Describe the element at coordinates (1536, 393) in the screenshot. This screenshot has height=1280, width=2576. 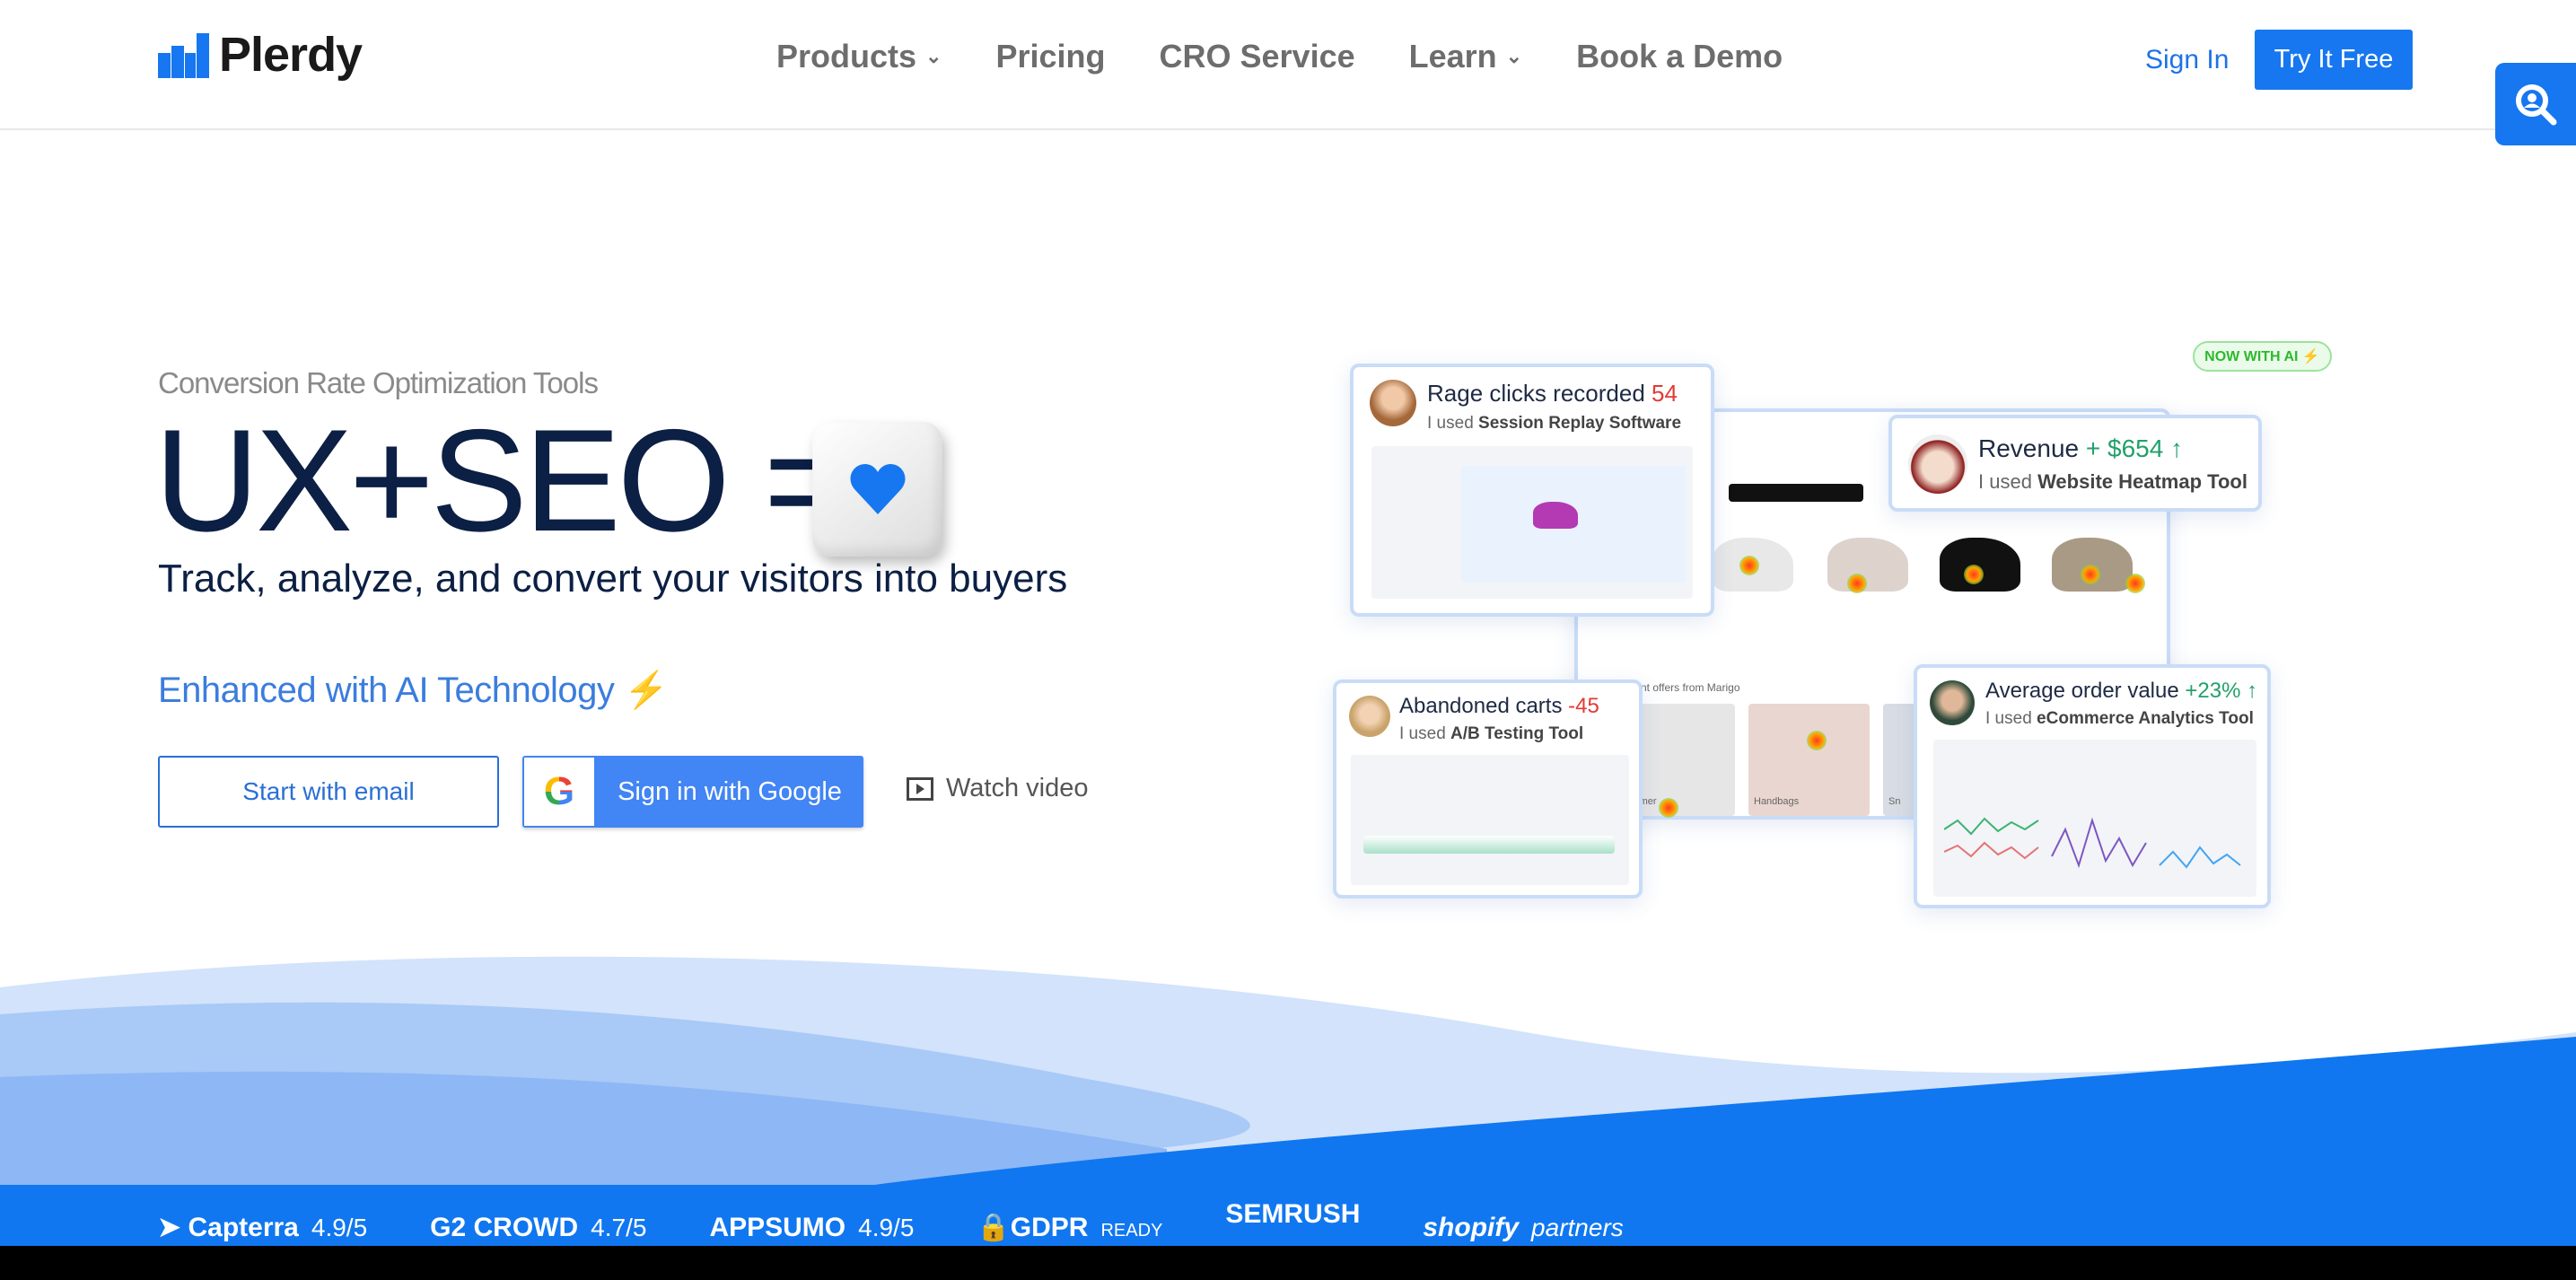
I see `card-title: Rage clicks recorded` at that location.